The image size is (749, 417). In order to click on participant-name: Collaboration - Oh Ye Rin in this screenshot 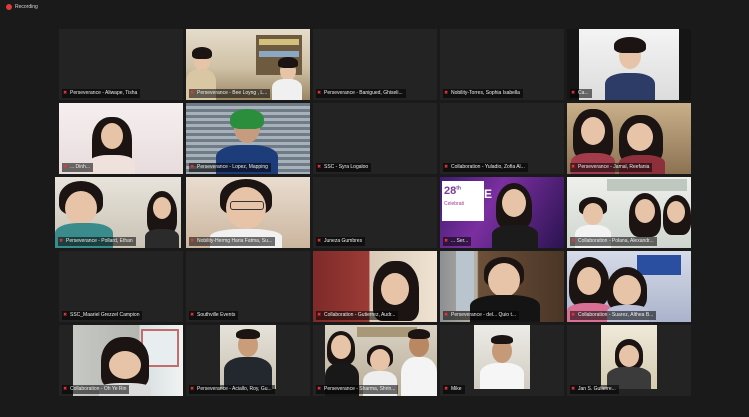, I will do `click(96, 389)`.